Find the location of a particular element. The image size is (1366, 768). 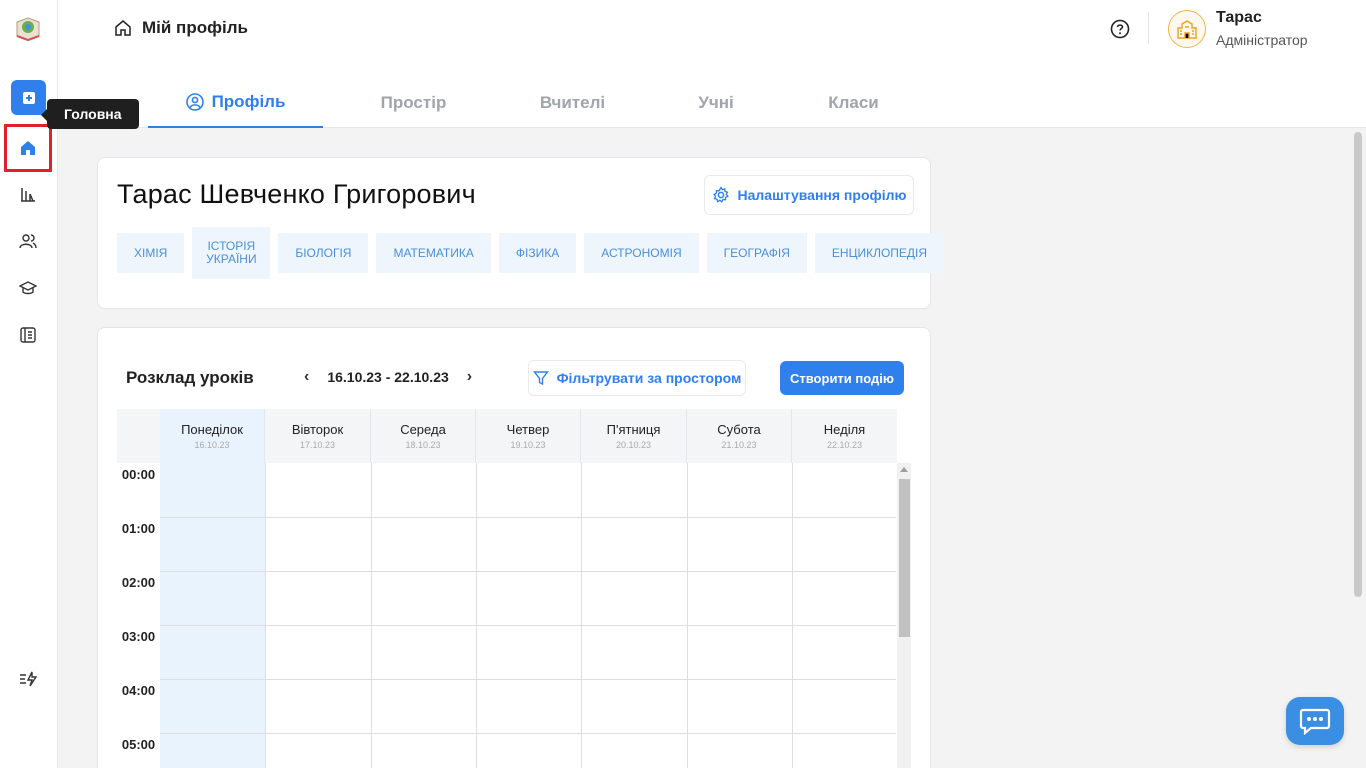

page-scrollbar is located at coordinates (1358, 364).